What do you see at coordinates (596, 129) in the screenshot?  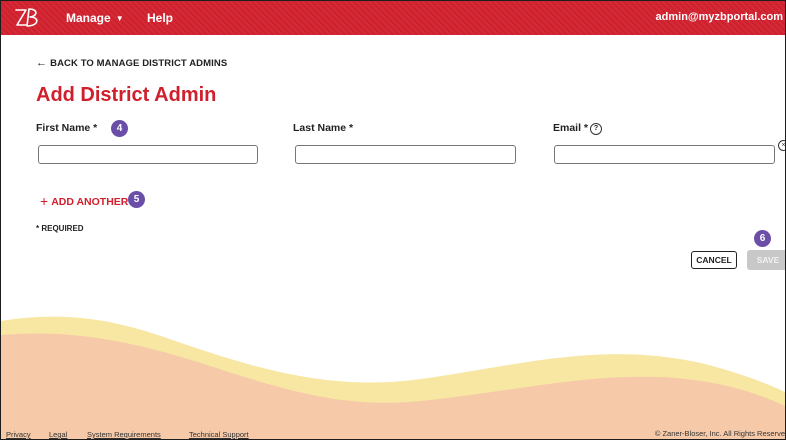 I see `help-circle-icon: ?` at bounding box center [596, 129].